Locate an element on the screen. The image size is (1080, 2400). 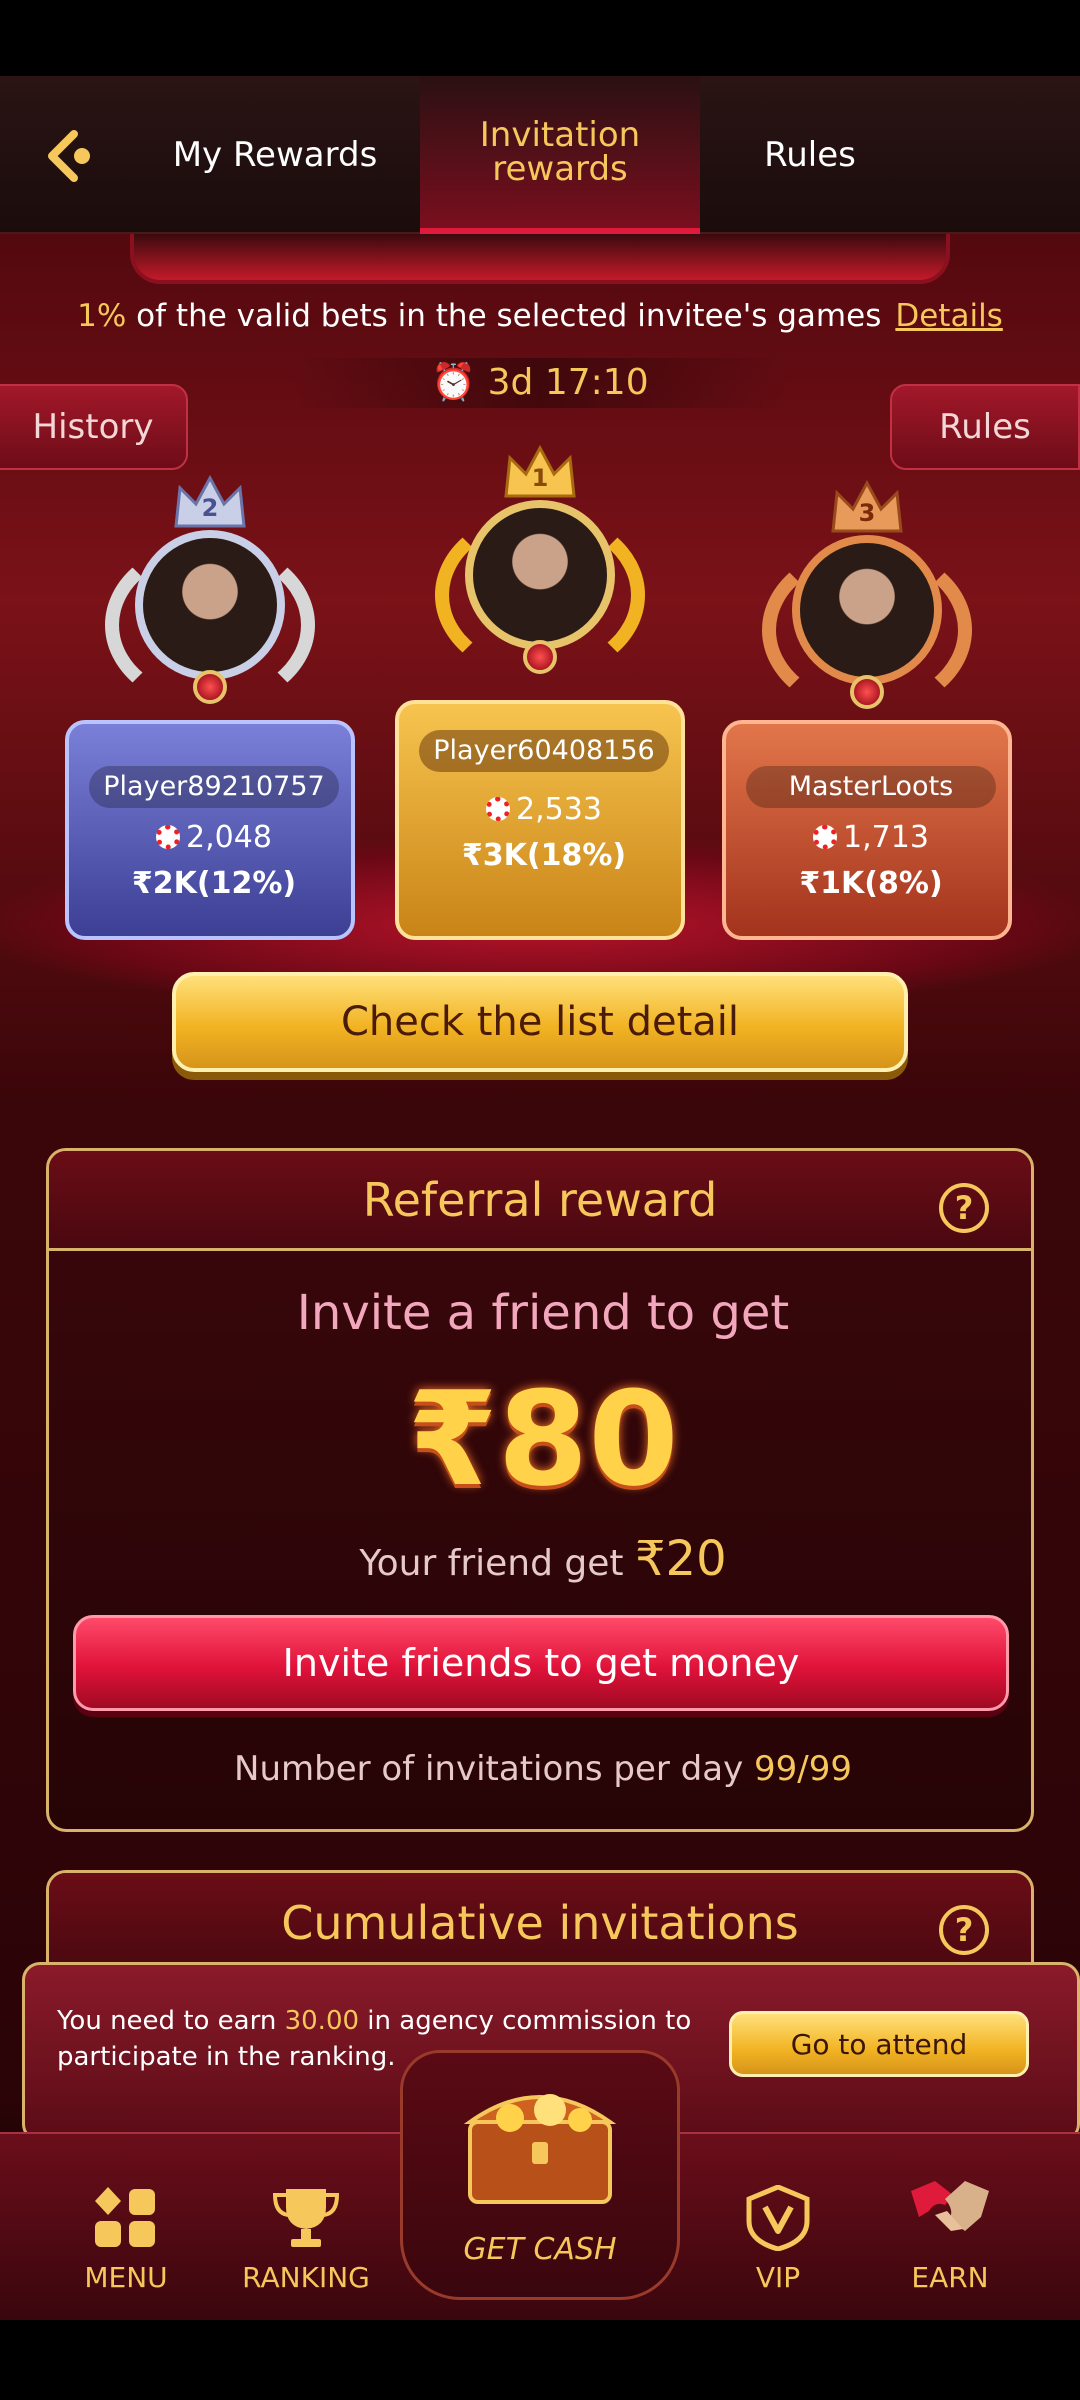
vip-shield-icon is located at coordinates (778, 2218).